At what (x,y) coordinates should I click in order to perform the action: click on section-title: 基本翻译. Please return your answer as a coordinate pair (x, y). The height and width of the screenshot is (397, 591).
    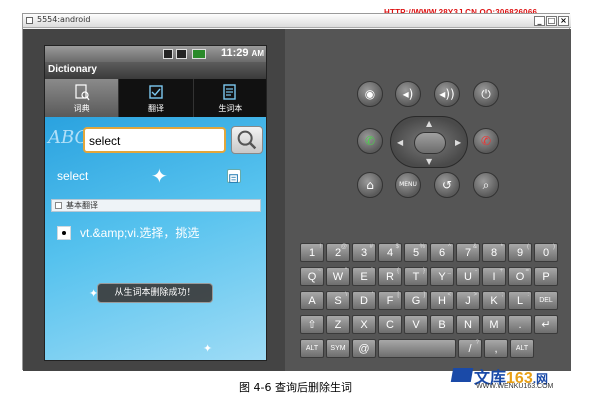
    Looking at the image, I should click on (82, 205).